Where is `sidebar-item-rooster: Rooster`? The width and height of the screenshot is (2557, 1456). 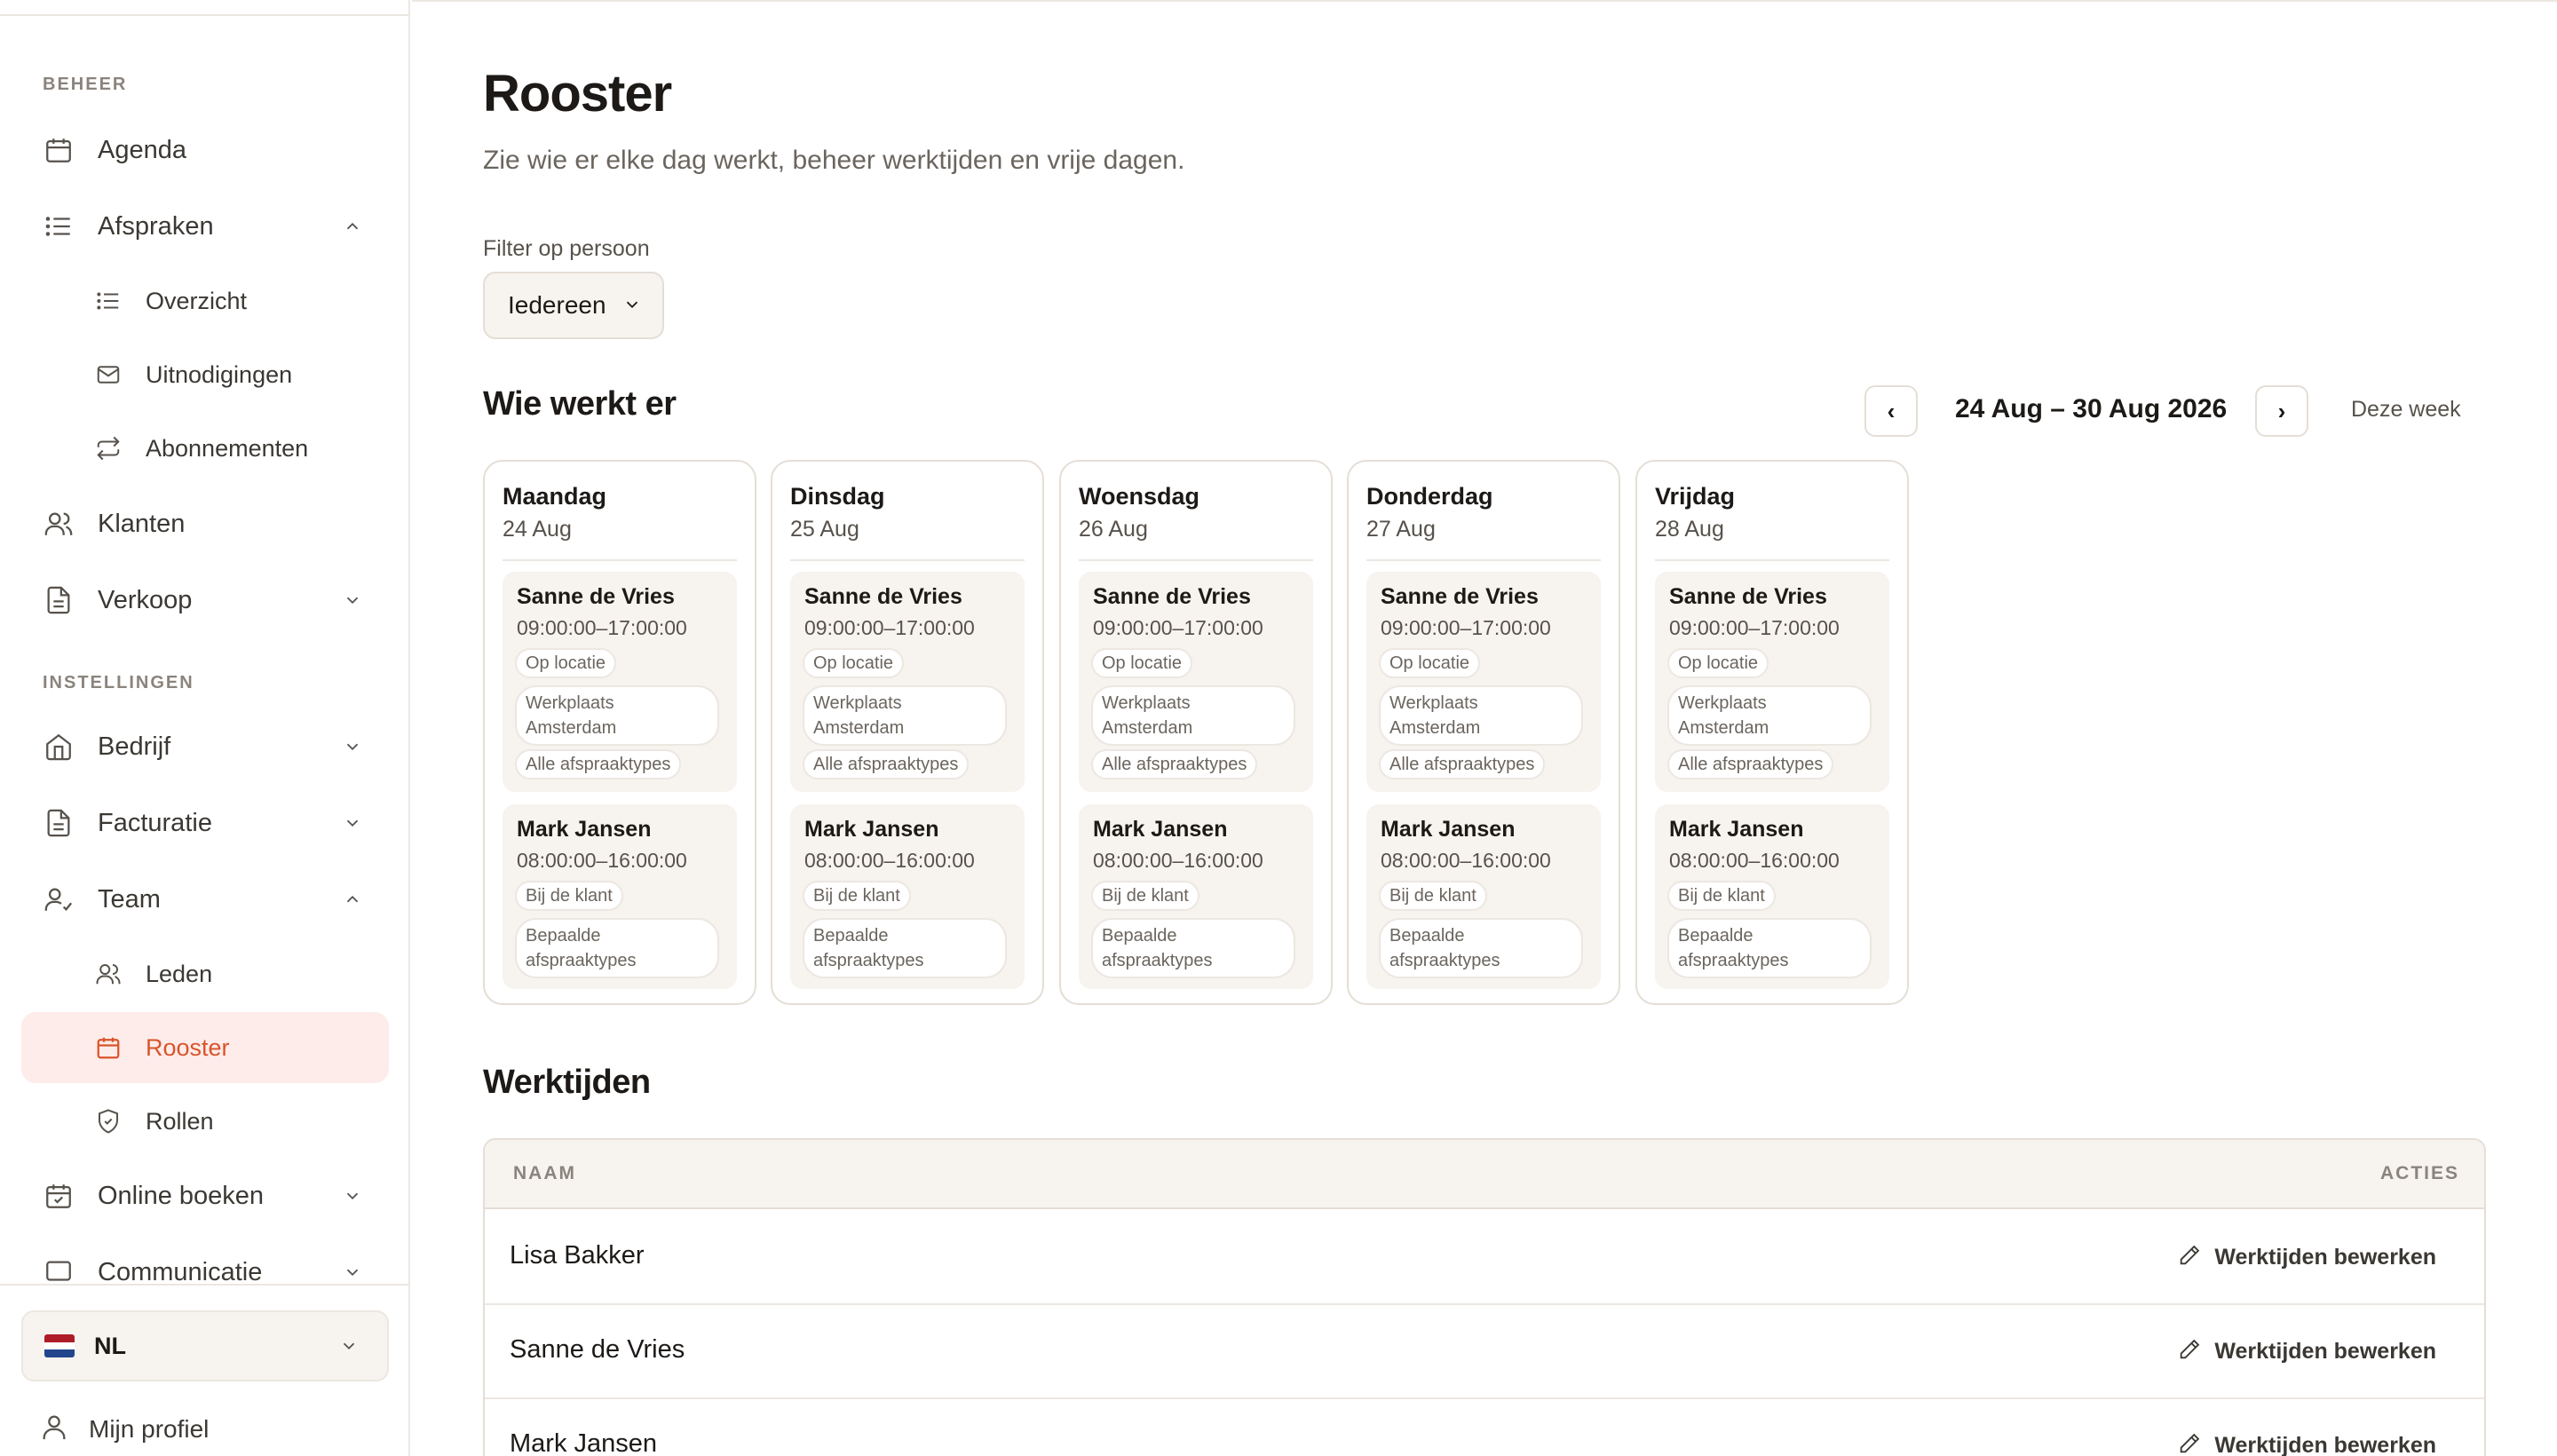 sidebar-item-rooster: Rooster is located at coordinates (205, 1047).